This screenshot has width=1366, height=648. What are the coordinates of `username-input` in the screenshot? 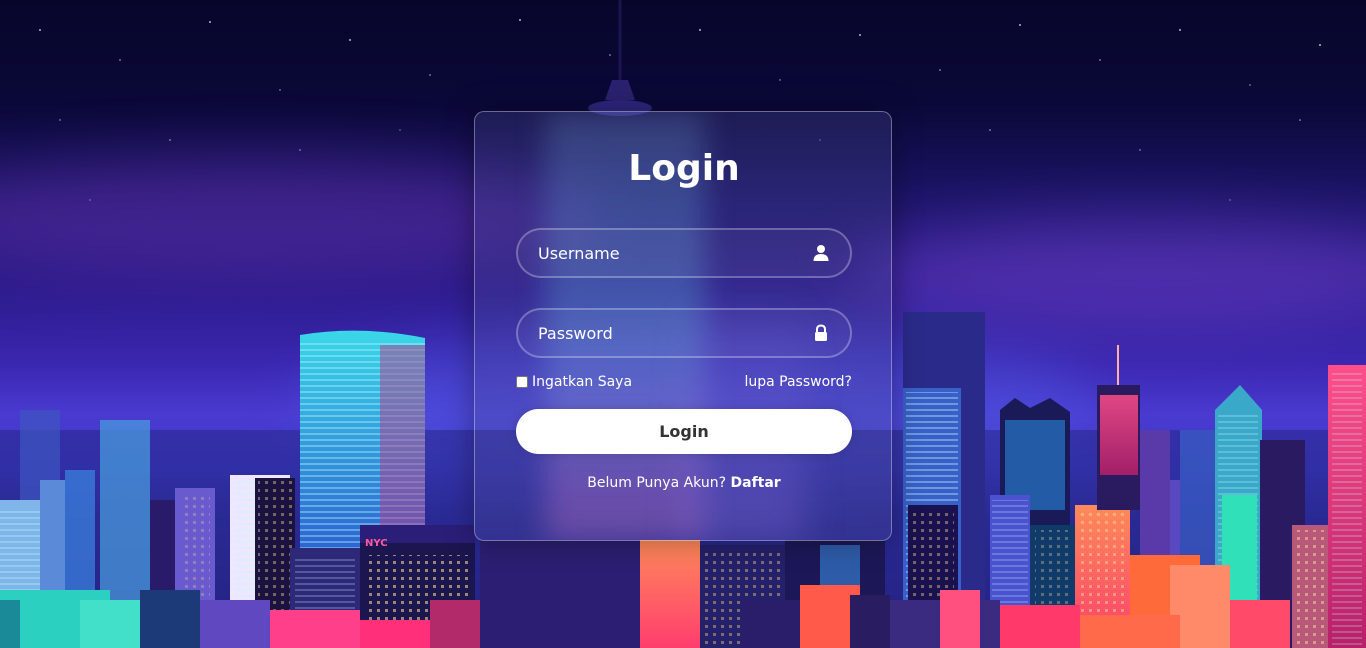 It's located at (684, 253).